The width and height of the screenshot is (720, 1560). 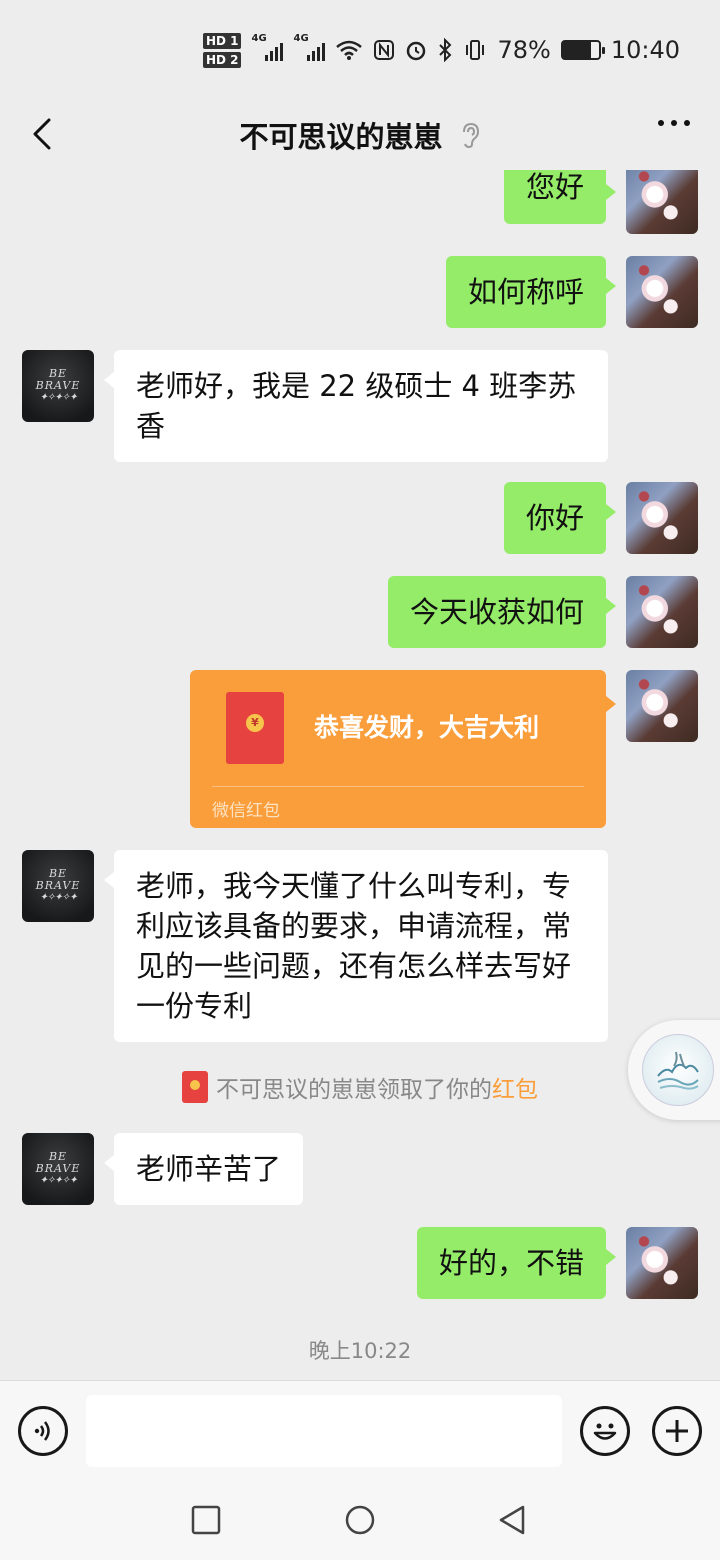 What do you see at coordinates (341, 137) in the screenshot?
I see `chat-title: 不可思议的崽崽` at bounding box center [341, 137].